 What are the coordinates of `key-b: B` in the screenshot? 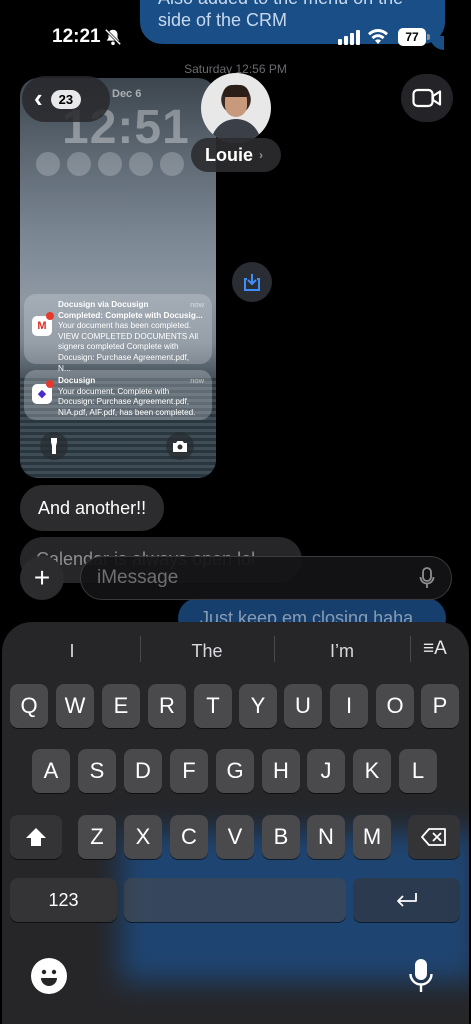 It's located at (281, 837).